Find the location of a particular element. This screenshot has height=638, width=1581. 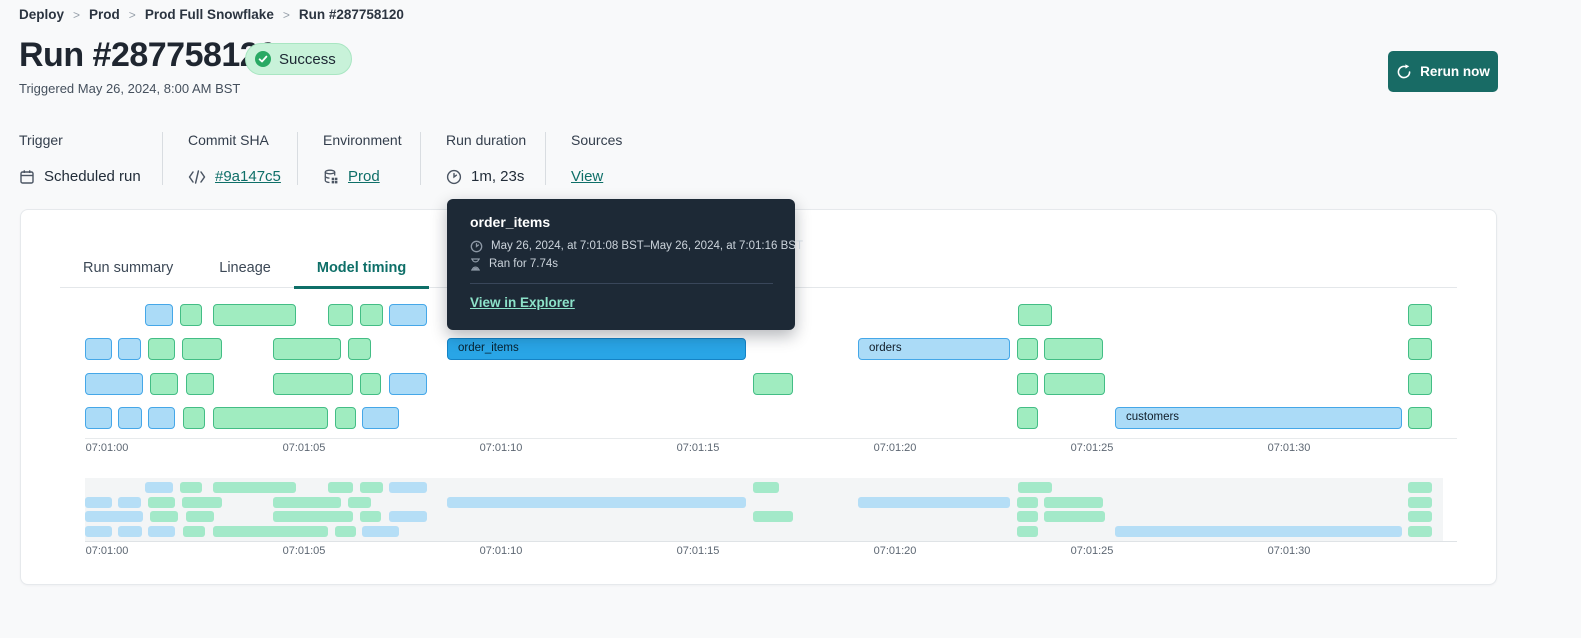

meta-value-sources: View is located at coordinates (587, 176).